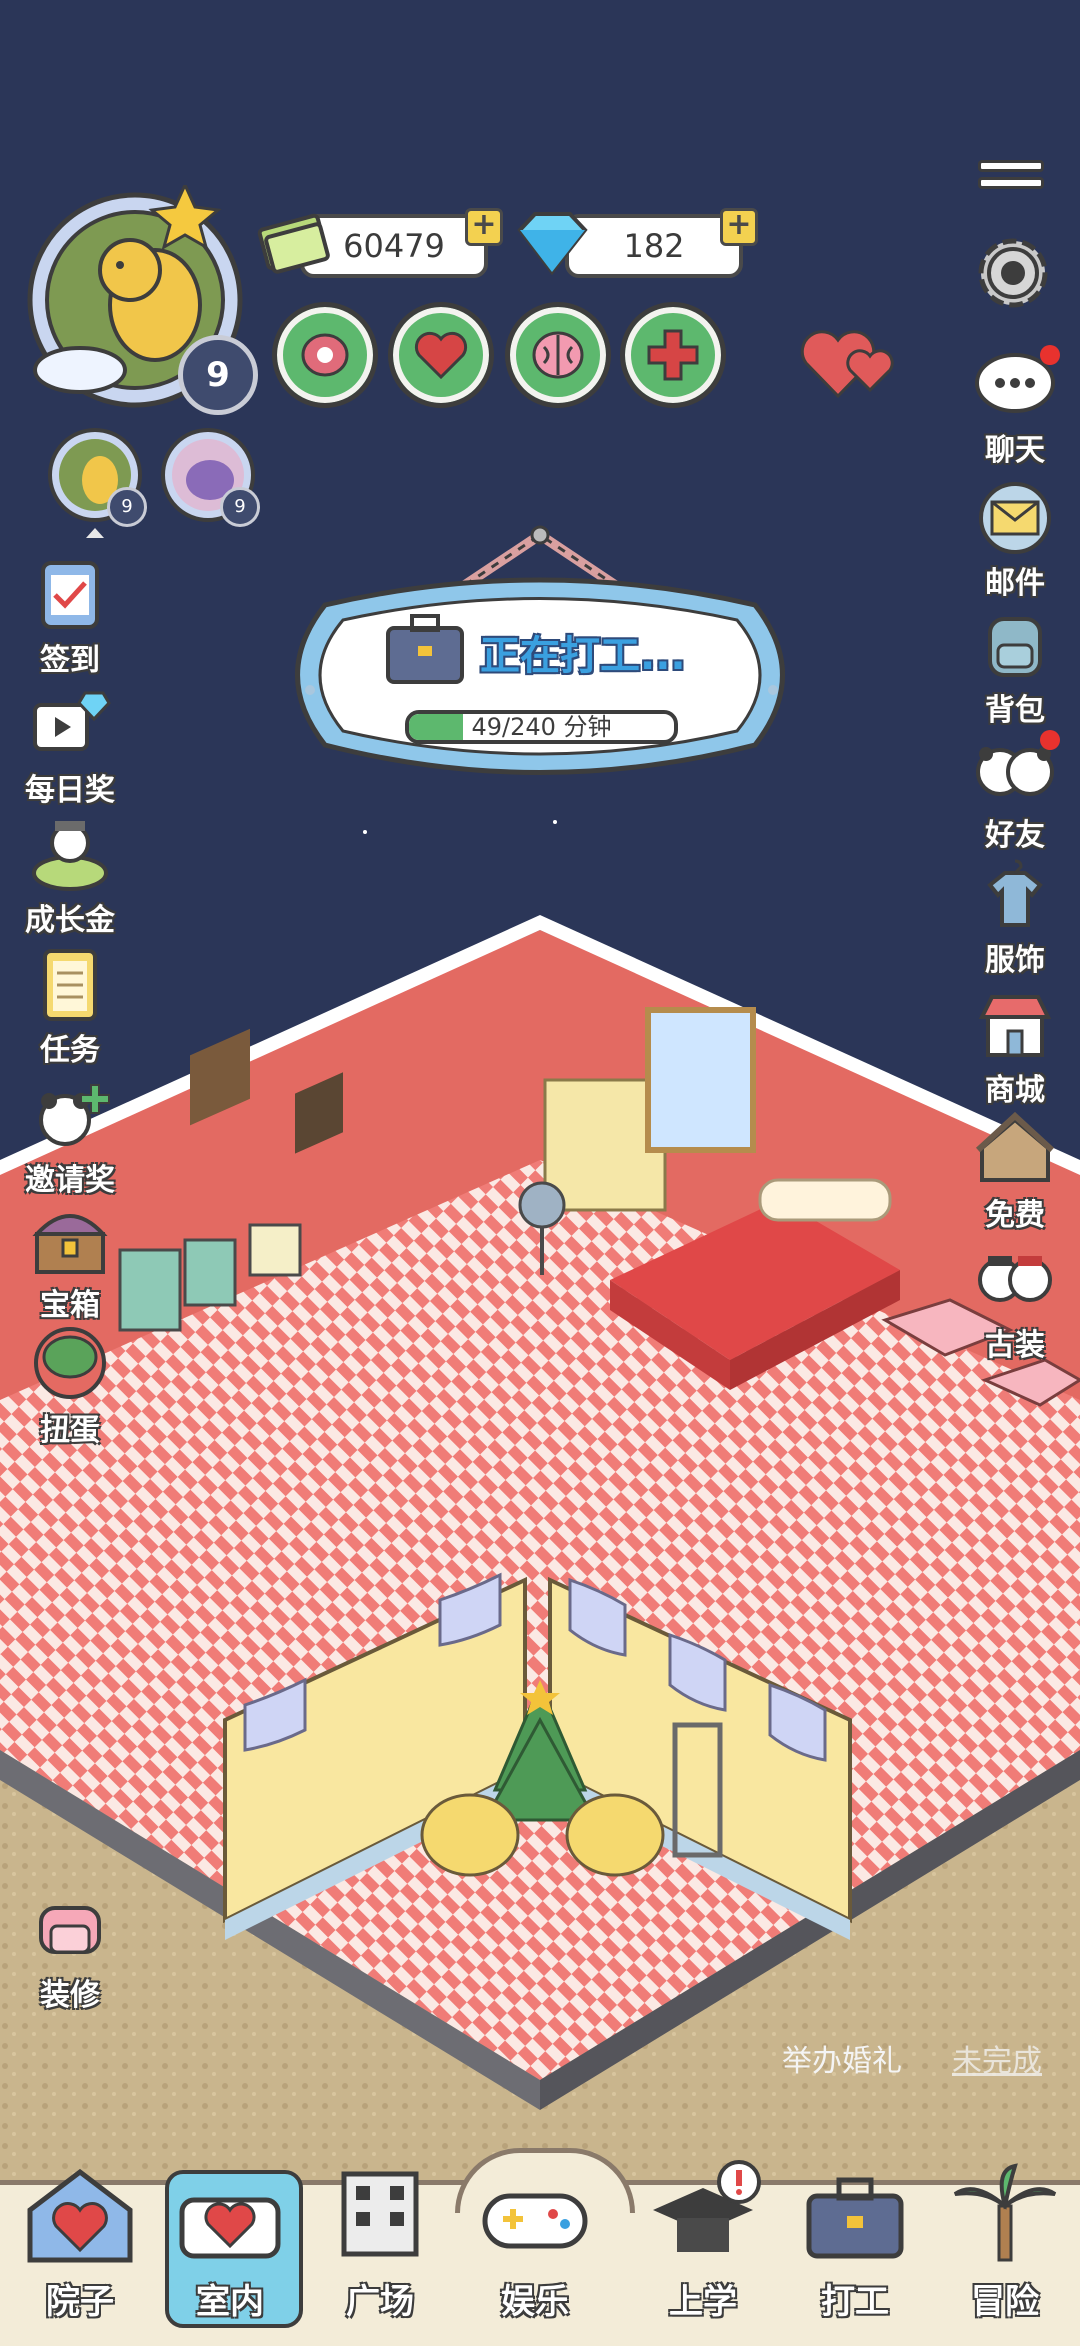 The width and height of the screenshot is (1080, 2346). I want to click on medical-cross-icon, so click(673, 355).